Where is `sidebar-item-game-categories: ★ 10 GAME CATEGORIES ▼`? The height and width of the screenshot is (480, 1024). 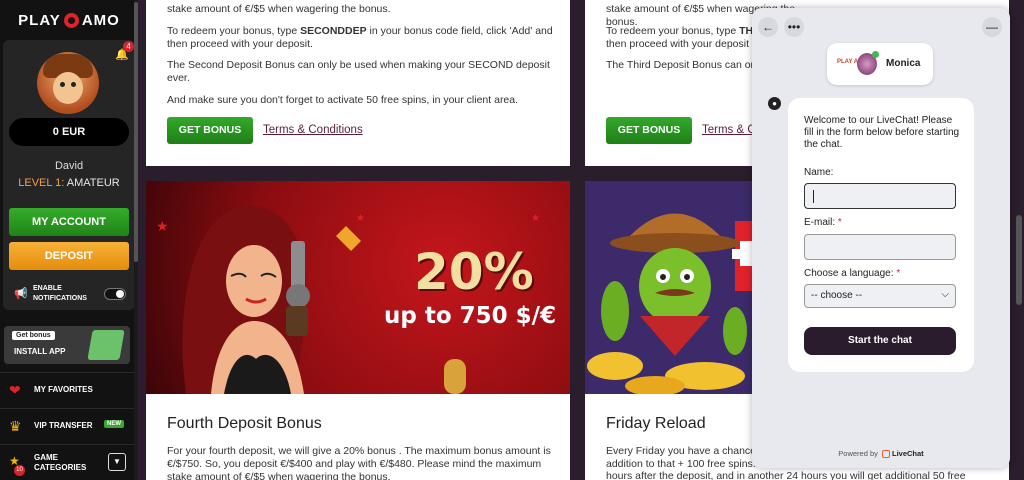 sidebar-item-game-categories: ★ 10 GAME CATEGORIES ▼ is located at coordinates (69, 462).